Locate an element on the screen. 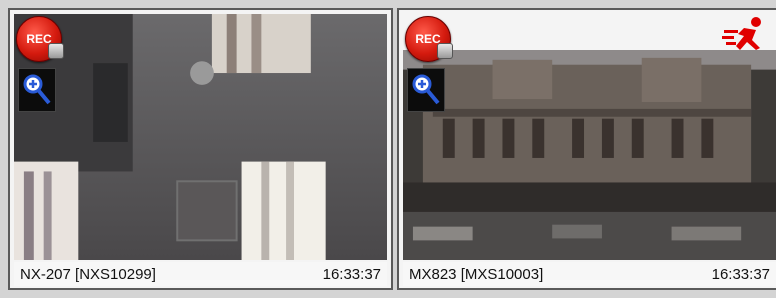 The height and width of the screenshot is (298, 776). camera-name: NX-207 [NXS10299] is located at coordinates (88, 274).